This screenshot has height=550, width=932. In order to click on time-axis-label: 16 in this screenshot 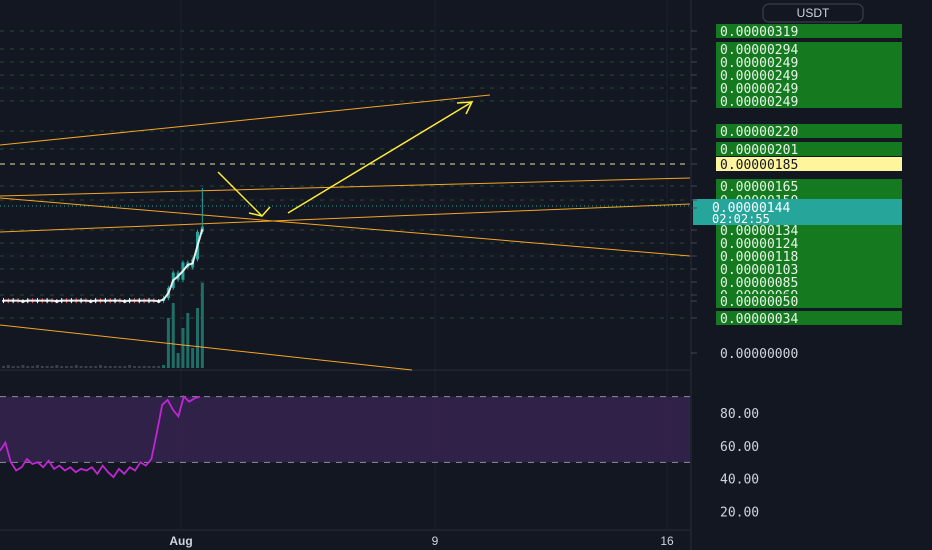, I will do `click(667, 541)`.